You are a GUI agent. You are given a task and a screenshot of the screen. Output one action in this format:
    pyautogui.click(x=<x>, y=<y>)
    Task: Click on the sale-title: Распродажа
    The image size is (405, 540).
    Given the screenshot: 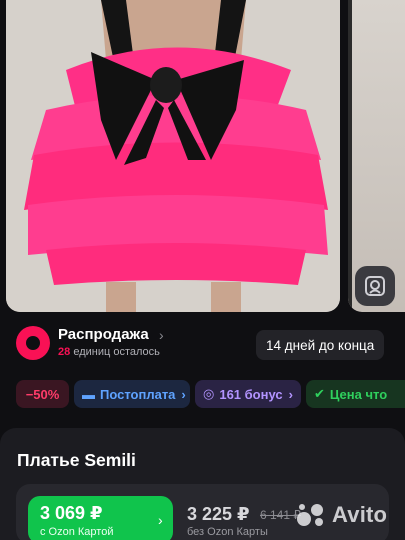 What is the action you would take?
    pyautogui.click(x=103, y=334)
    